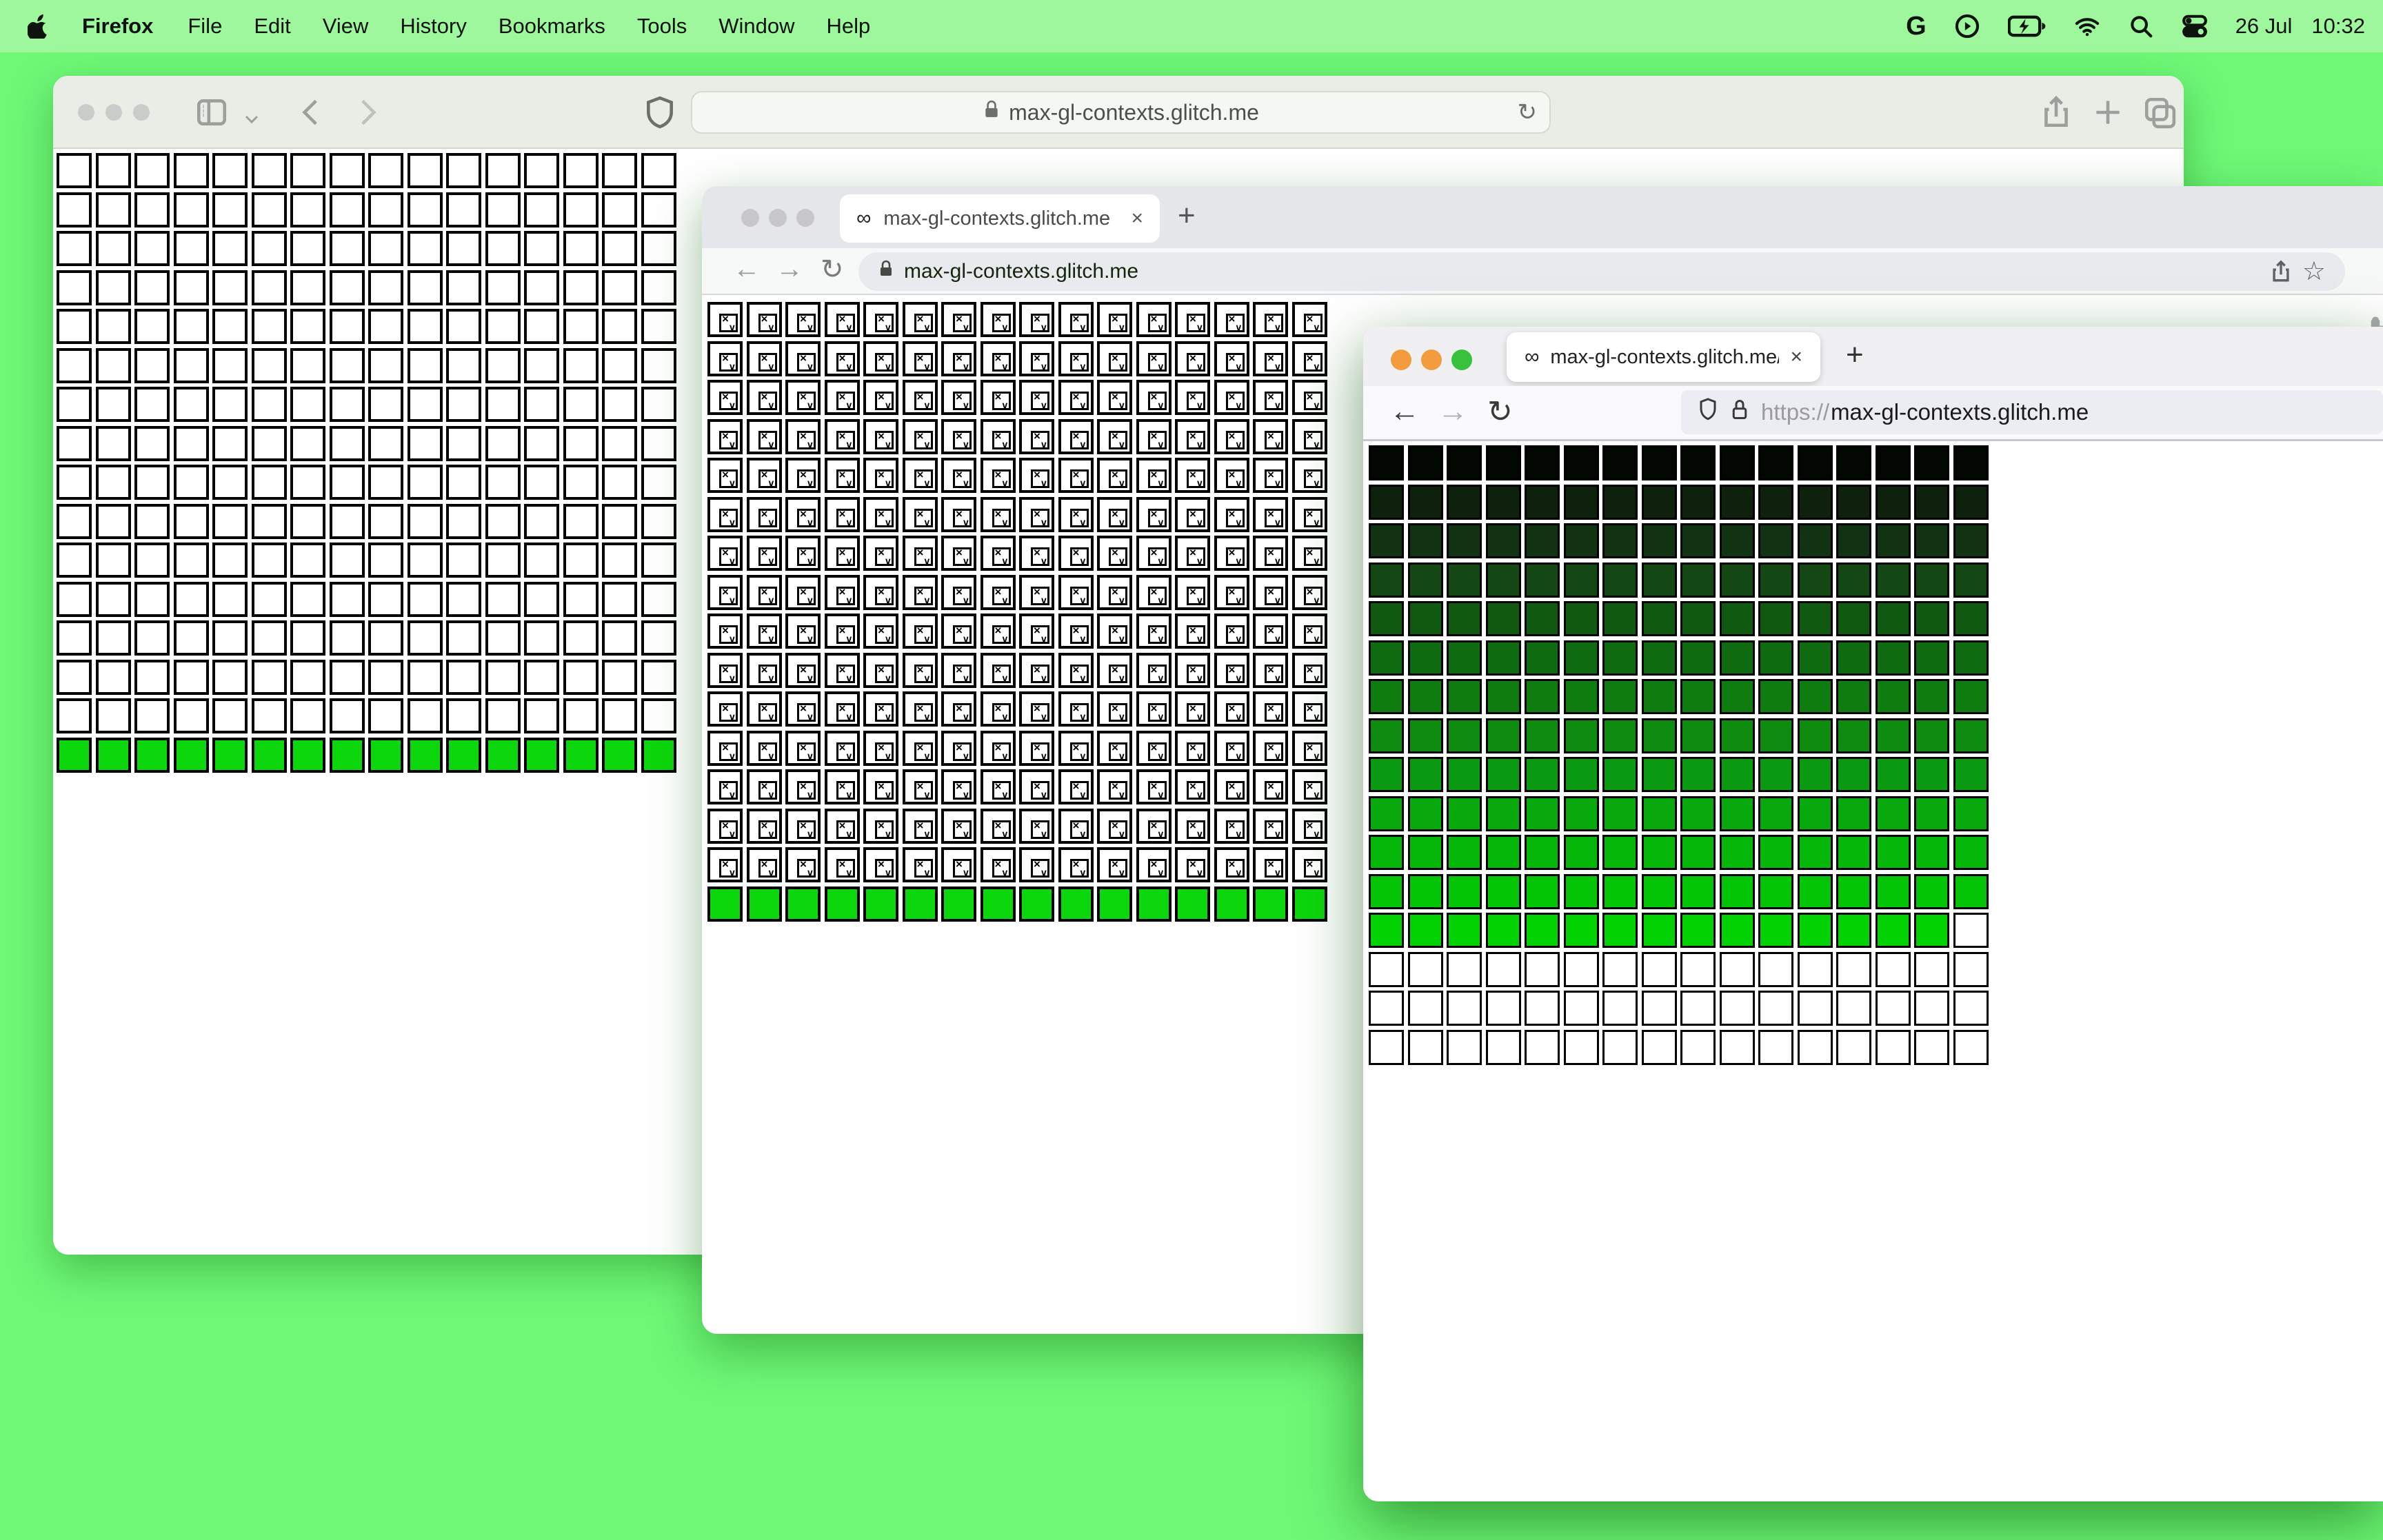 Image resolution: width=2383 pixels, height=1540 pixels. I want to click on chevron-down-icon, so click(252, 119).